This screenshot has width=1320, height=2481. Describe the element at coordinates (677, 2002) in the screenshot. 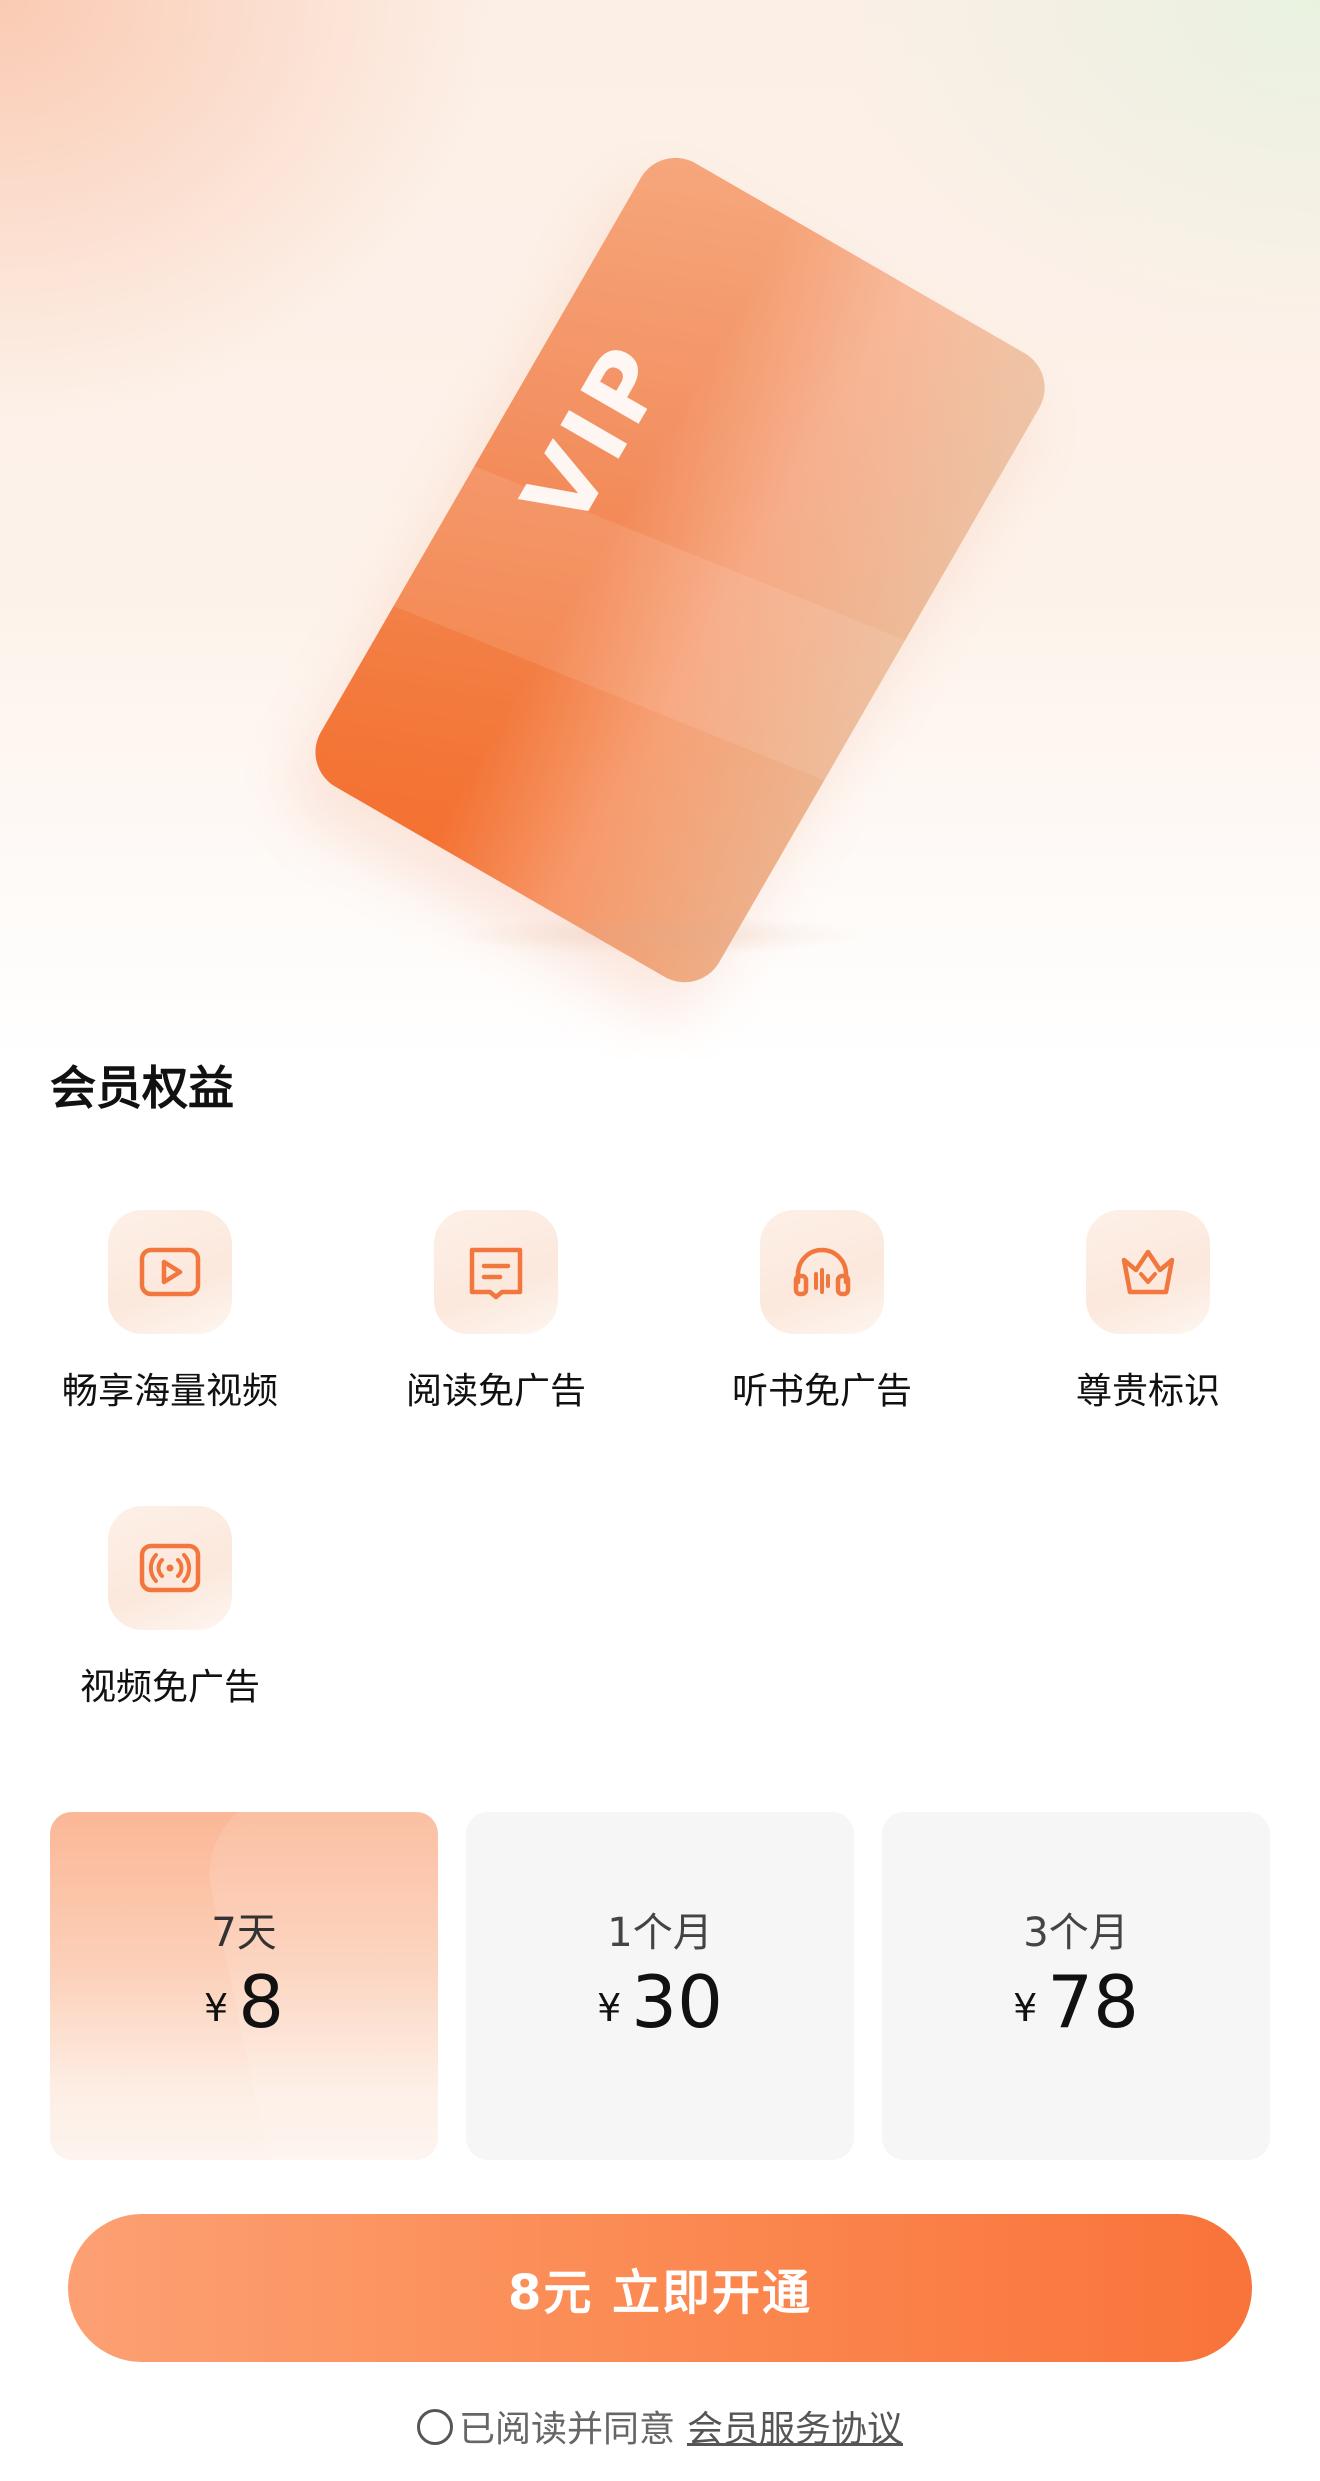

I see `price-amount: 30` at that location.